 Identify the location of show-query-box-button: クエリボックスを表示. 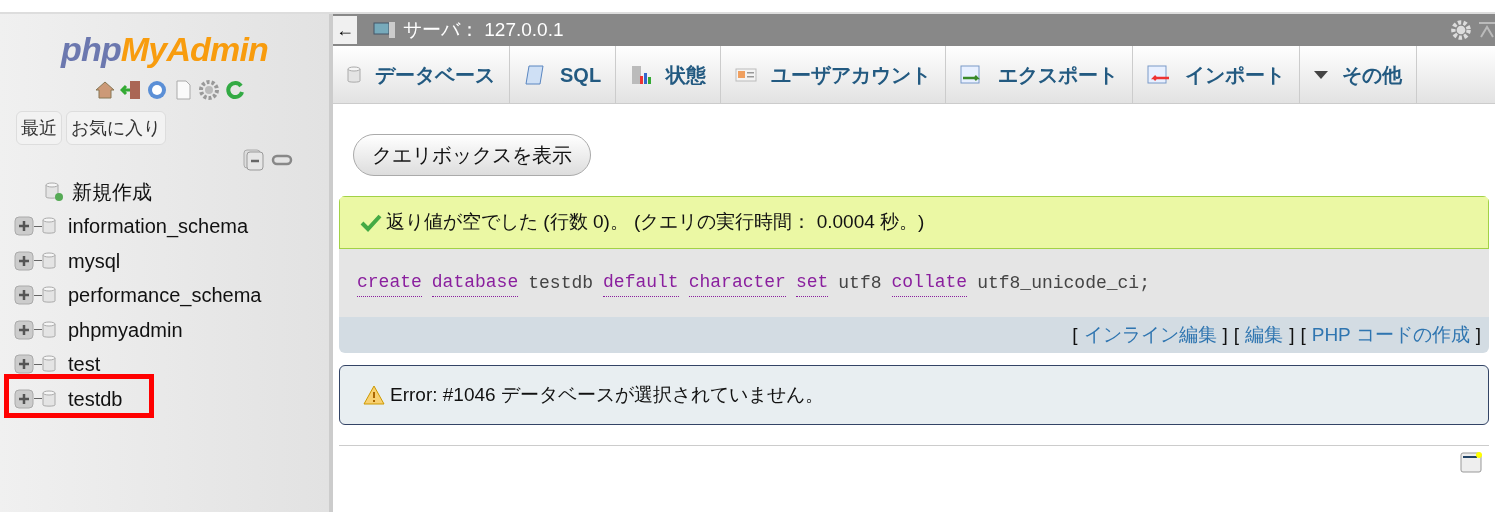
(472, 155).